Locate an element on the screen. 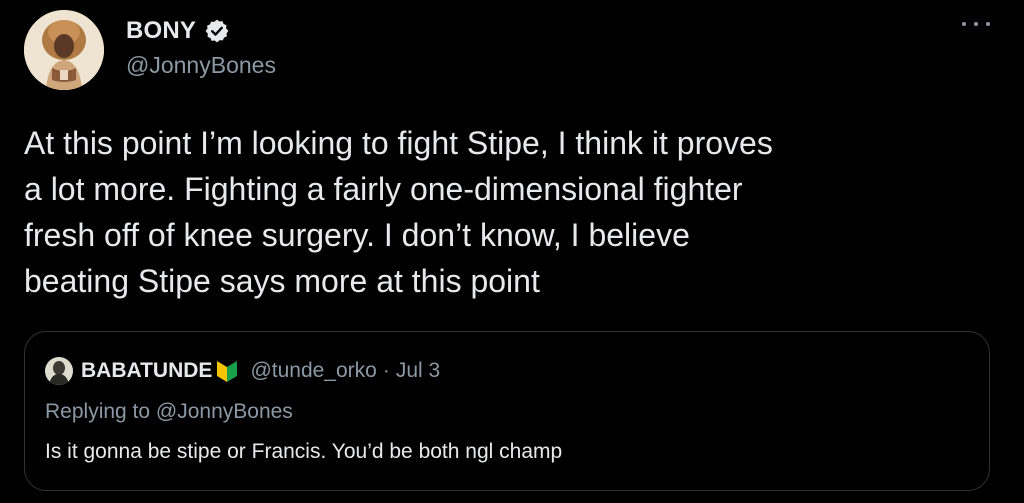  replying-to-line: Replying to @JonnyBones is located at coordinates (169, 412).